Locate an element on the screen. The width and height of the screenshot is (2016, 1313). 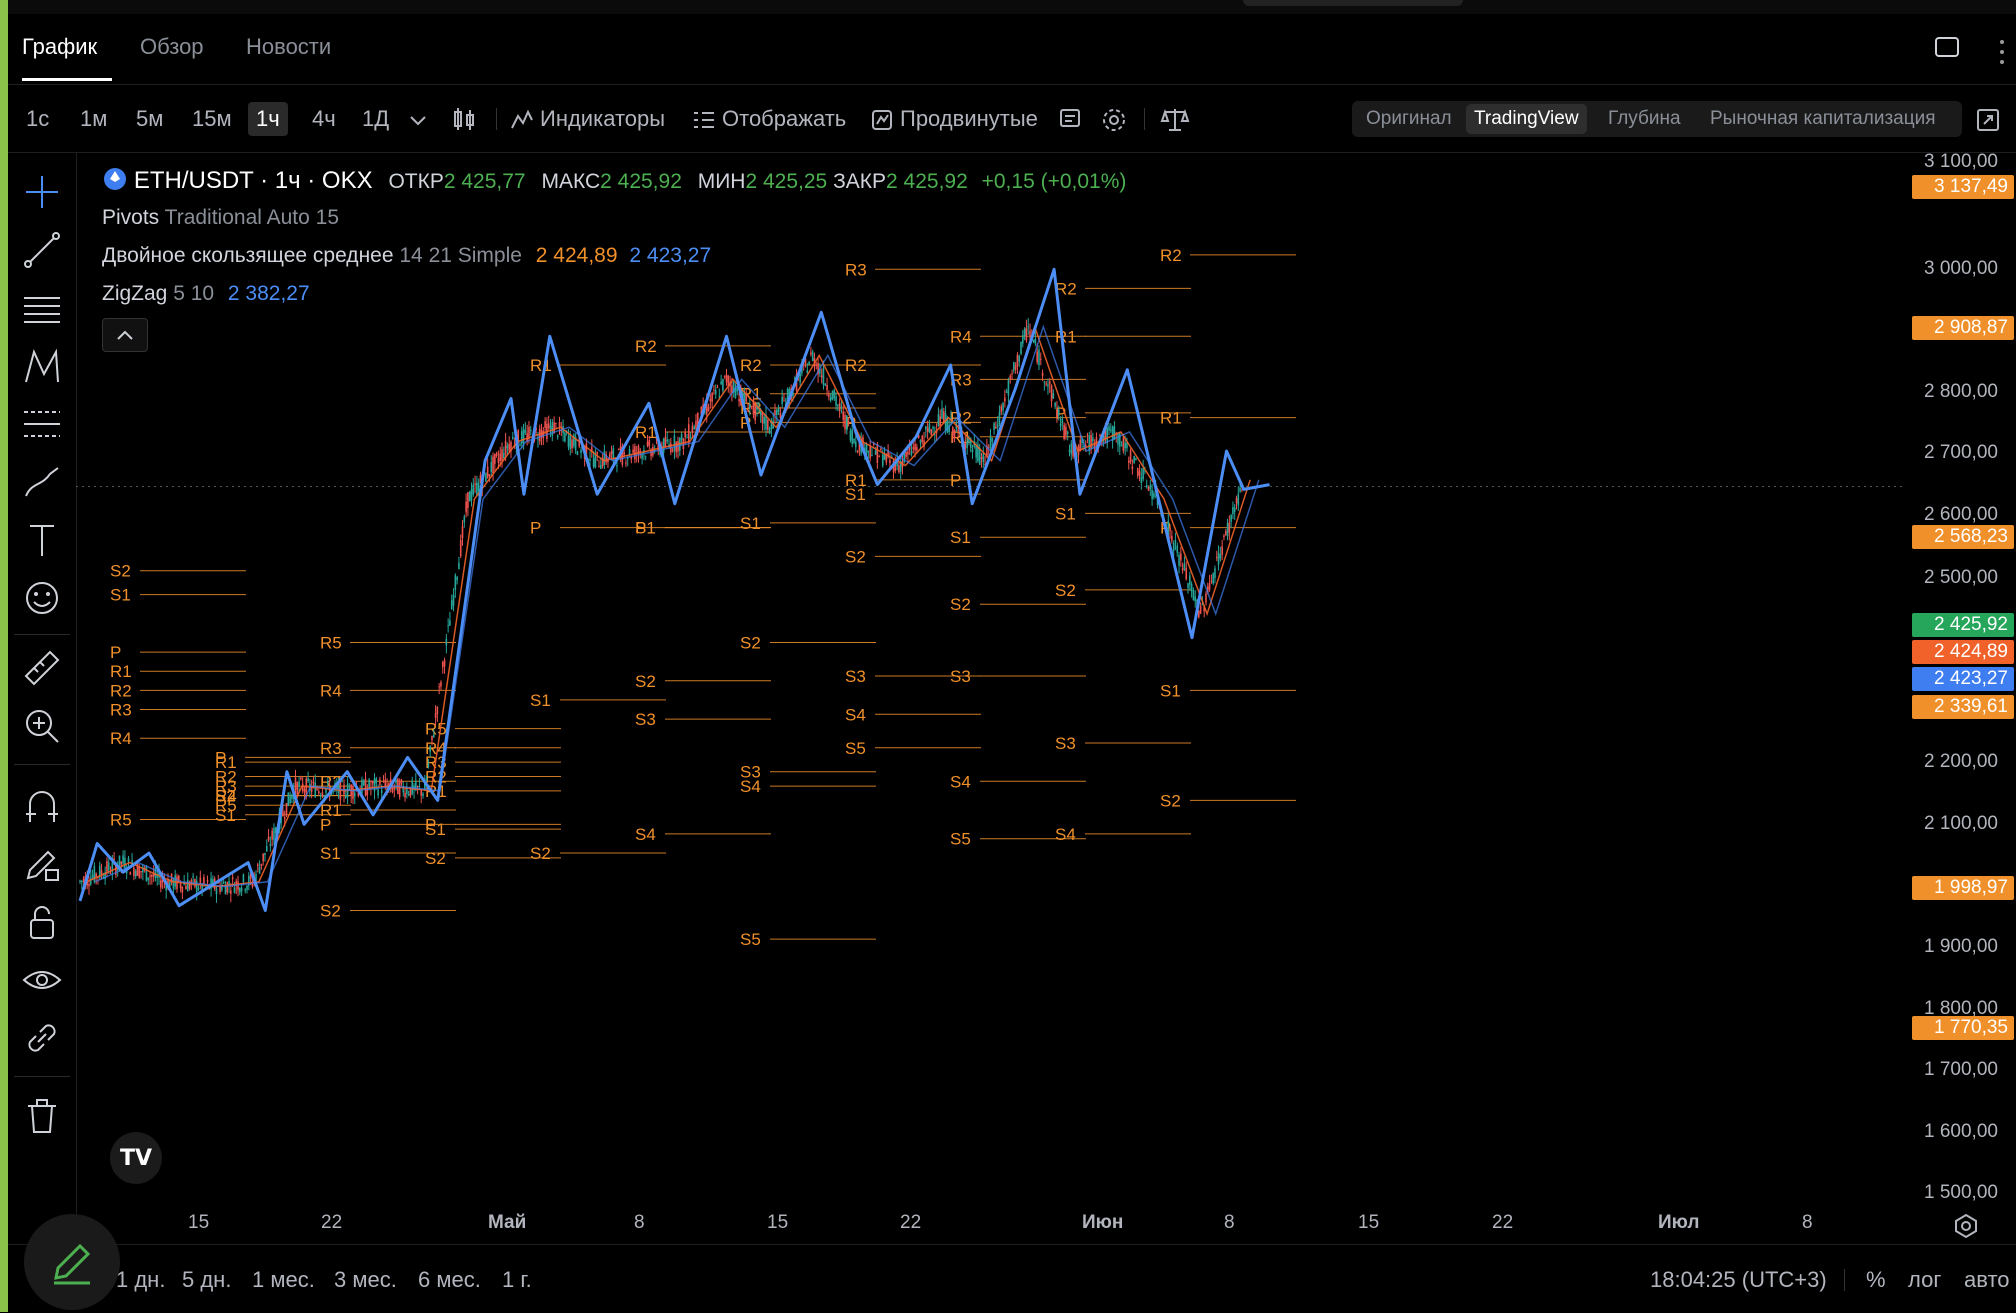
interval-5m: 5м is located at coordinates (149, 119).